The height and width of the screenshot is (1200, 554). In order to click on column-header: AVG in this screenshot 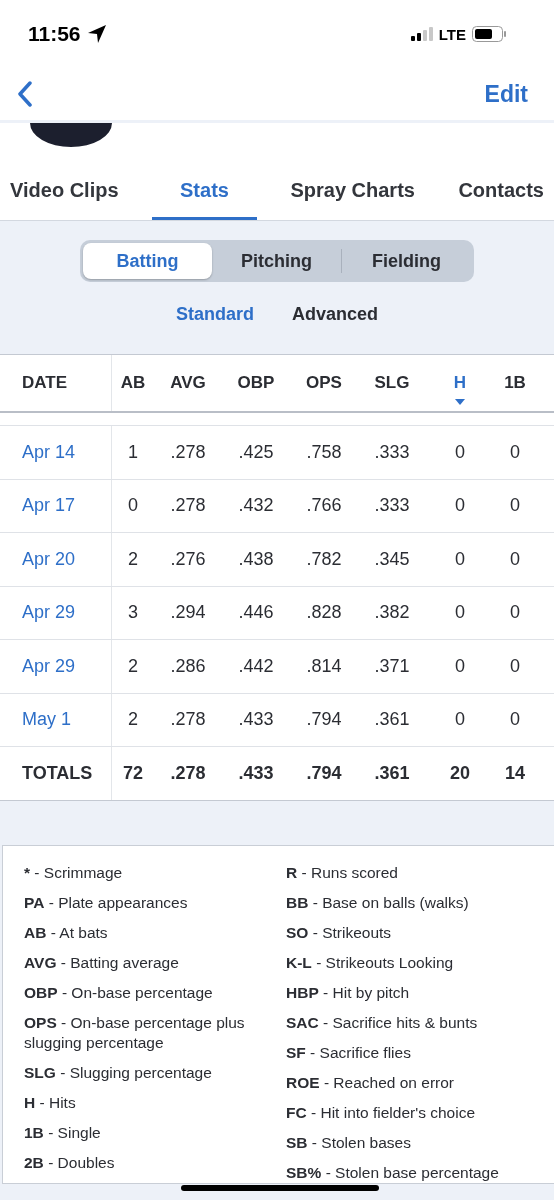, I will do `click(188, 383)`.